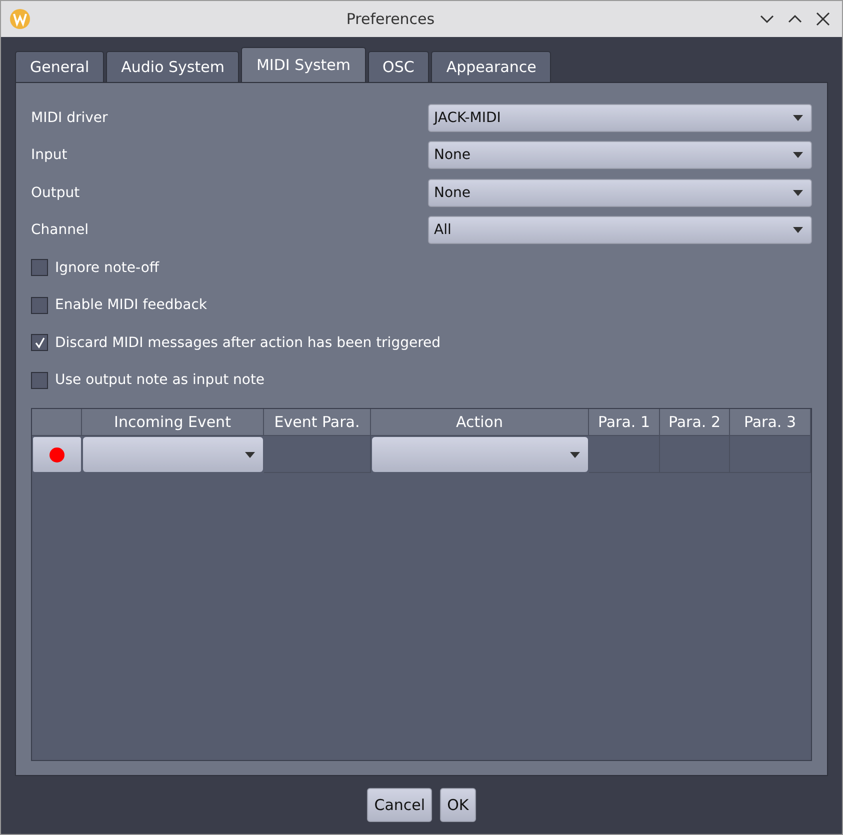  What do you see at coordinates (59, 66) in the screenshot?
I see `tab: General` at bounding box center [59, 66].